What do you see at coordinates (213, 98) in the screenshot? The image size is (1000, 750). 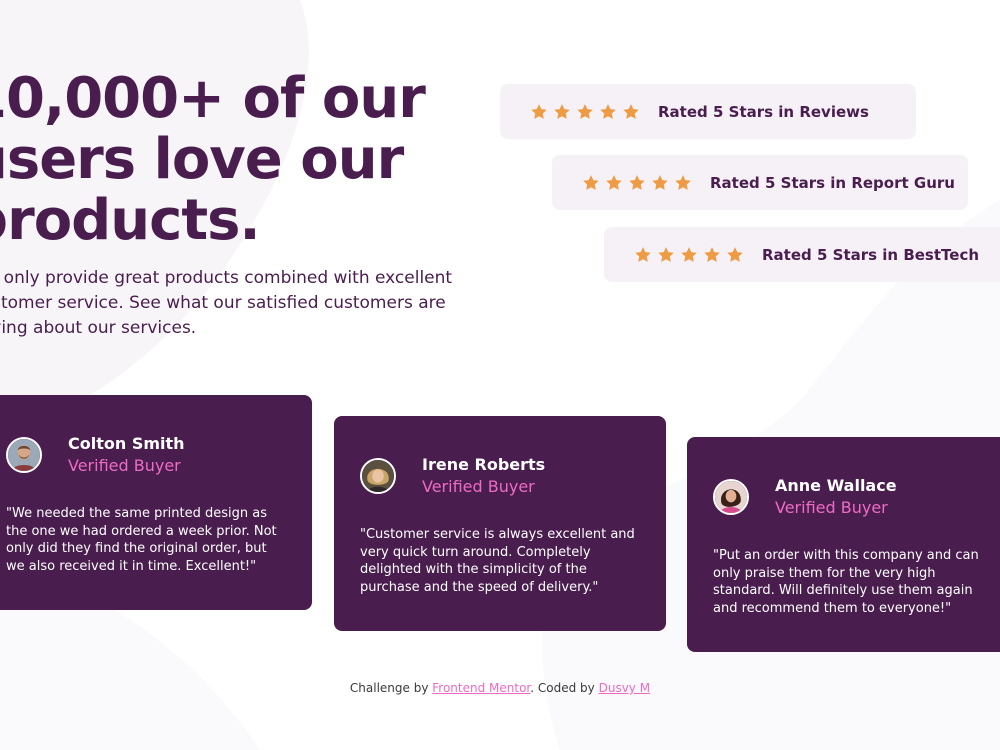 I see `hero-title-line-1: 10,000+ of our` at bounding box center [213, 98].